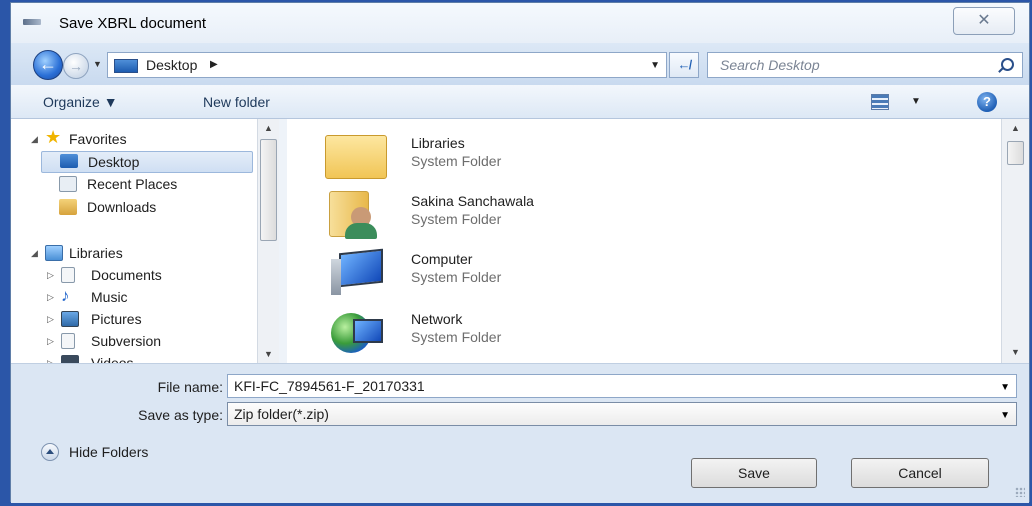  I want to click on sidebar-item-recent-places: Recent Places, so click(147, 185).